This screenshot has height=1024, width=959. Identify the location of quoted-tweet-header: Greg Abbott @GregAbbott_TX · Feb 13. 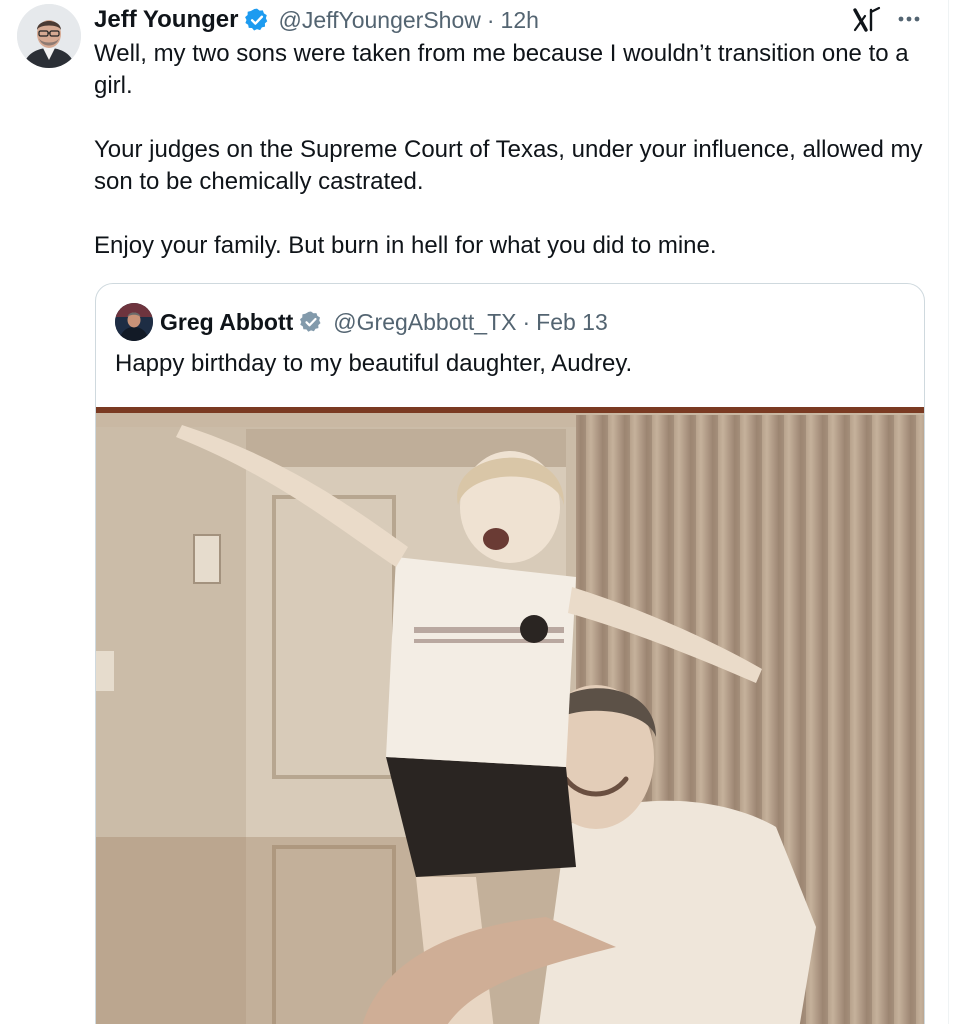
(384, 322).